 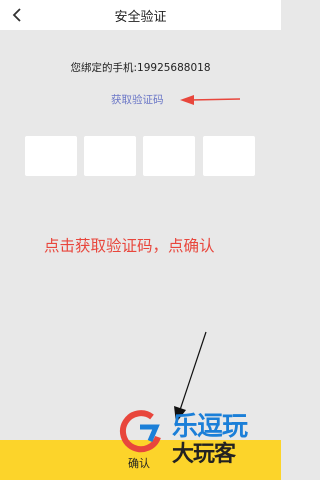 I want to click on bound-phone-text: 您绑定的手机:19925688018, so click(x=140, y=68).